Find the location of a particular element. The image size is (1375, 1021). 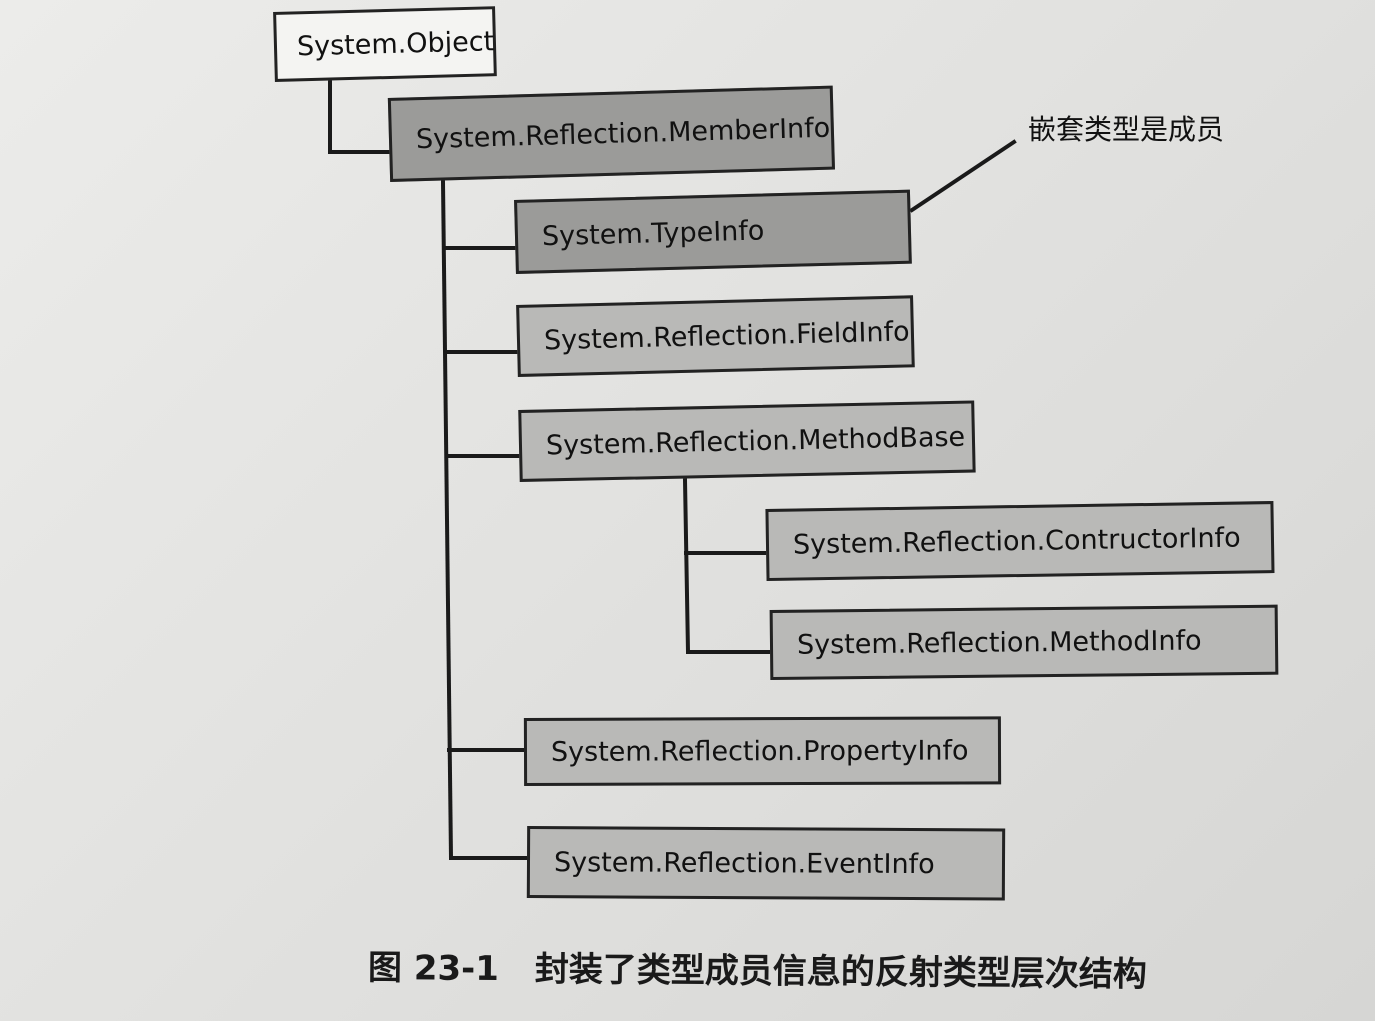

connector-object-to-memberinfo is located at coordinates (361, 116).